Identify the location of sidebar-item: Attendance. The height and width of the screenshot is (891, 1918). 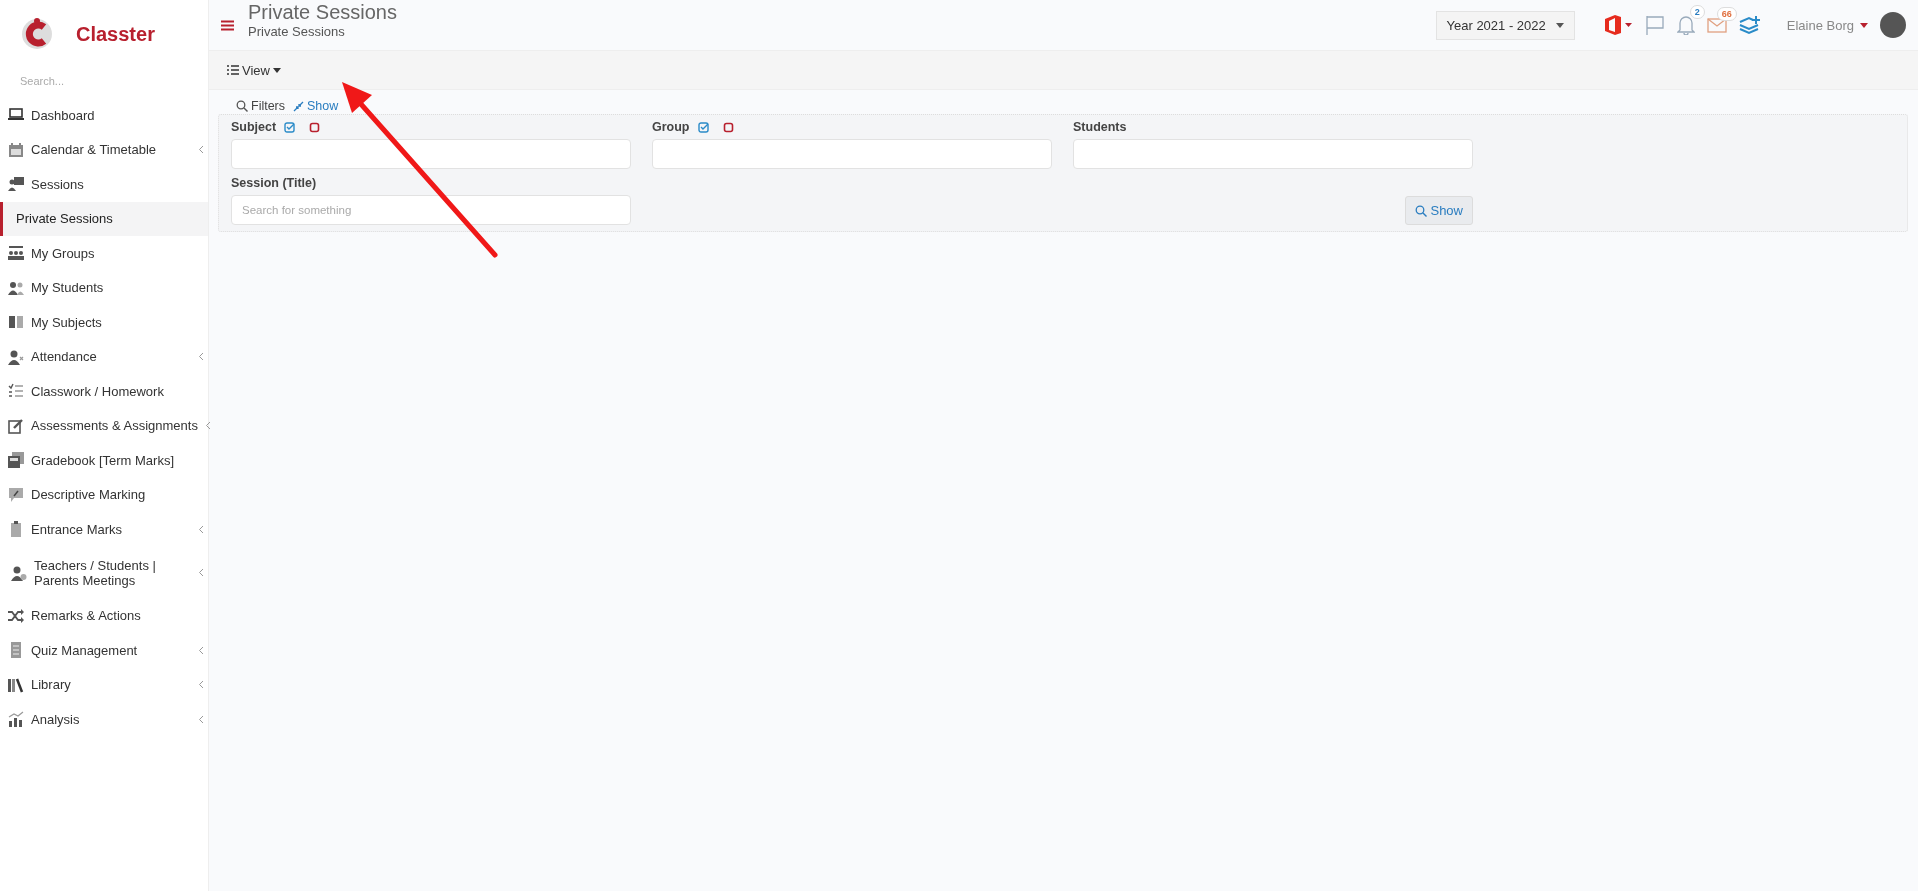
(104, 356).